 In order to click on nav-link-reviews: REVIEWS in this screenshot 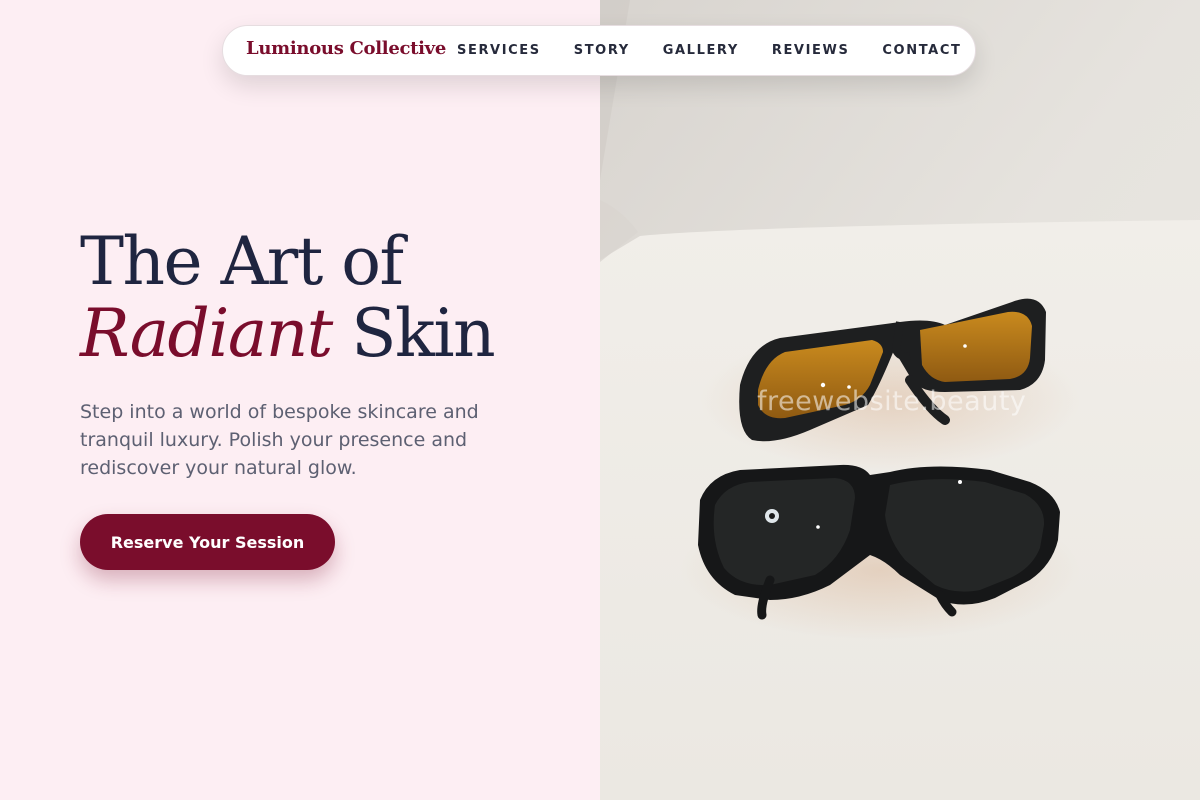, I will do `click(811, 50)`.